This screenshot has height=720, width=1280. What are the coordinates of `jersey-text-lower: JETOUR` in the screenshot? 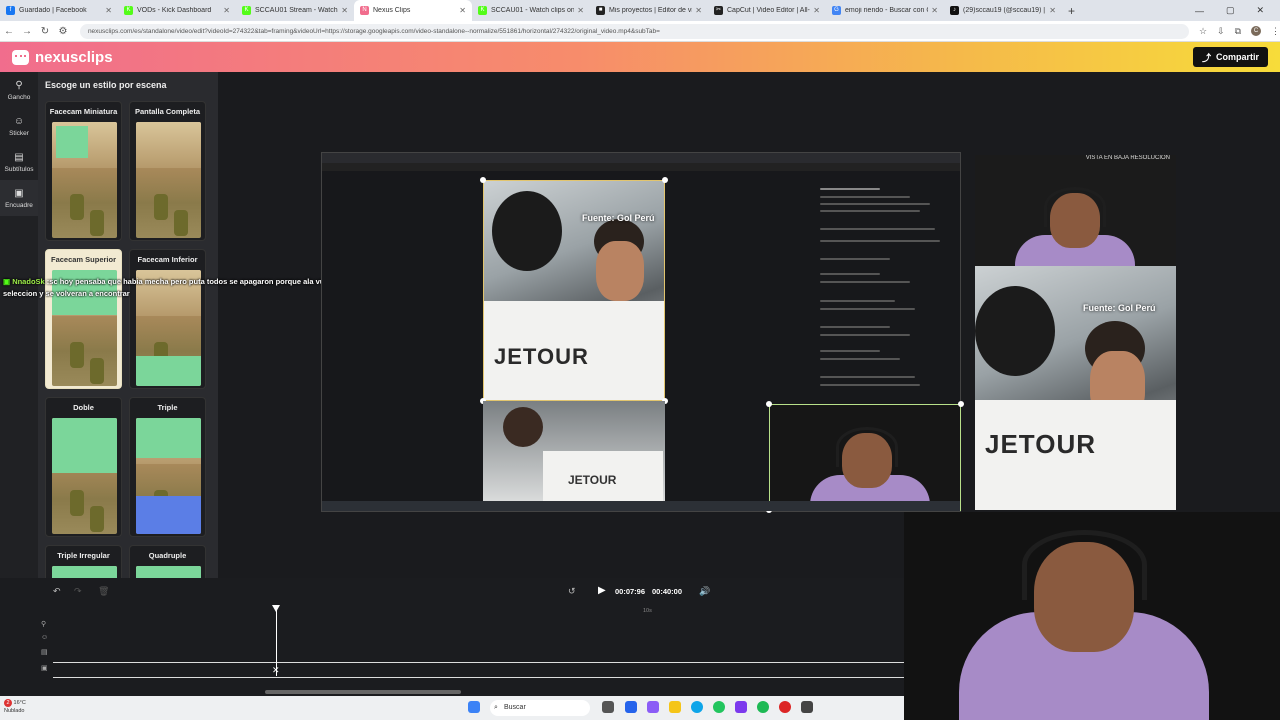 It's located at (592, 480).